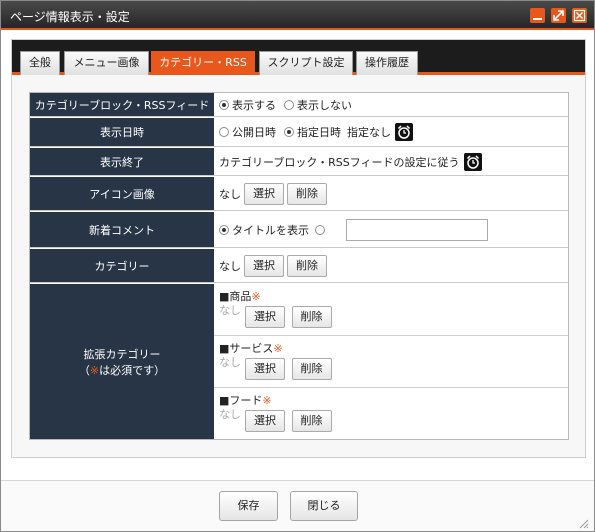 This screenshot has height=532, width=595. Describe the element at coordinates (307, 265) in the screenshot. I see `category-delete-button: 削除` at that location.